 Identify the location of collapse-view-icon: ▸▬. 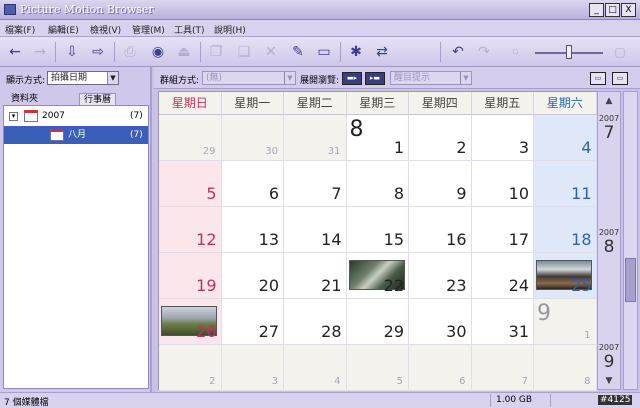
(375, 78).